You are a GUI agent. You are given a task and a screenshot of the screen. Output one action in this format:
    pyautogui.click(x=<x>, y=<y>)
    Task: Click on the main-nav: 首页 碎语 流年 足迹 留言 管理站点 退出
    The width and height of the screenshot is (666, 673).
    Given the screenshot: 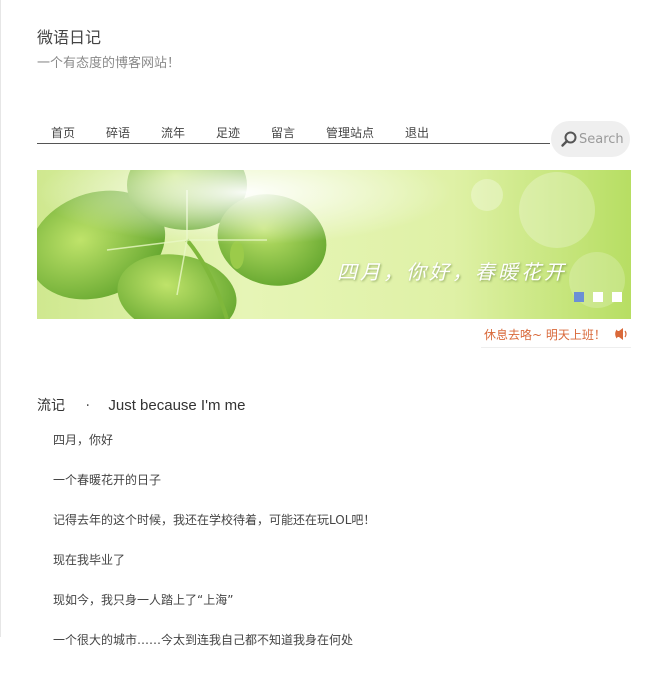 What is the action you would take?
    pyautogui.click(x=293, y=130)
    